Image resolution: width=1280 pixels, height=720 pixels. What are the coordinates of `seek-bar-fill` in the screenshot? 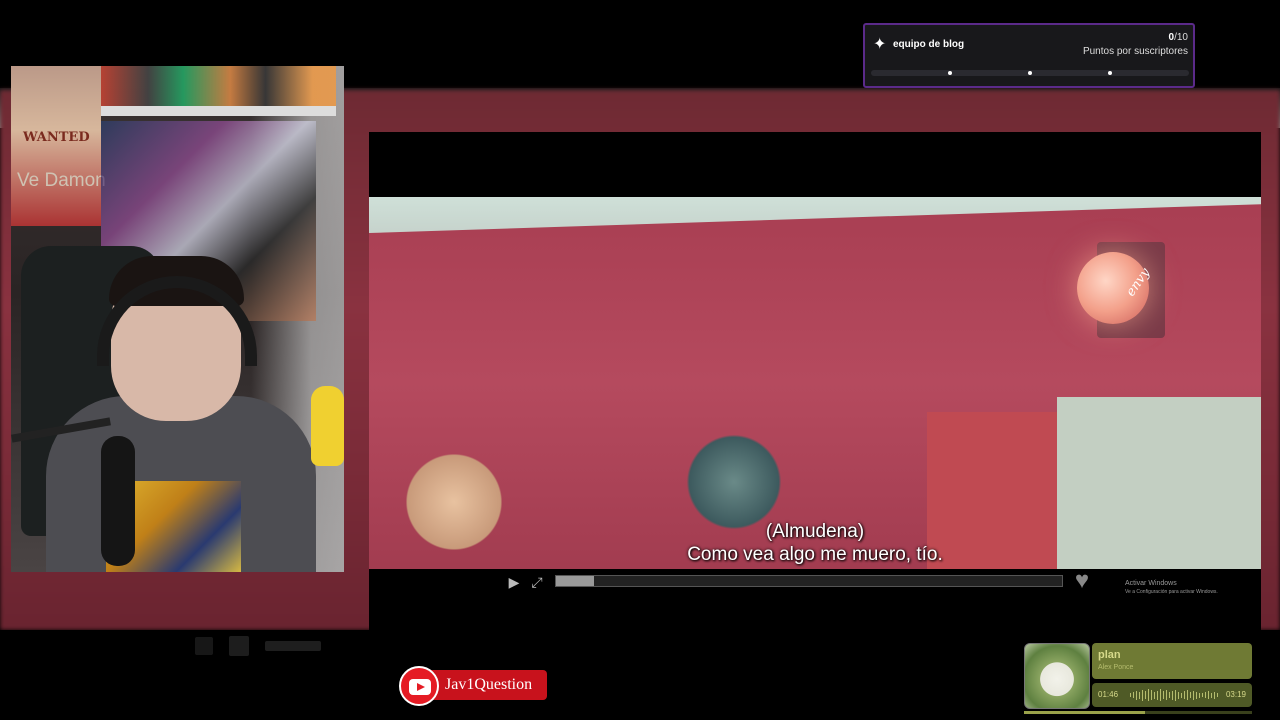 It's located at (575, 581).